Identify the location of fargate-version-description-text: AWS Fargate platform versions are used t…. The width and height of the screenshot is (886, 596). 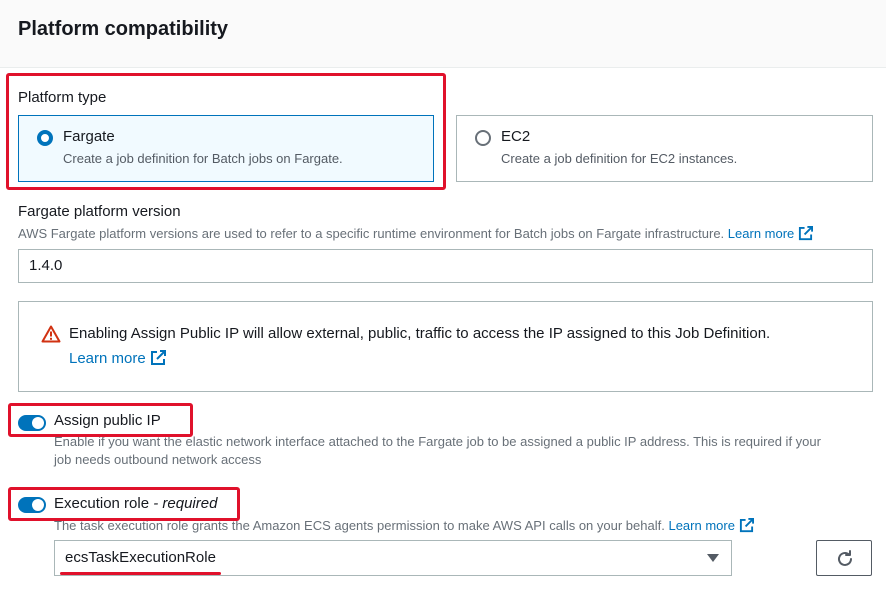
(371, 233).